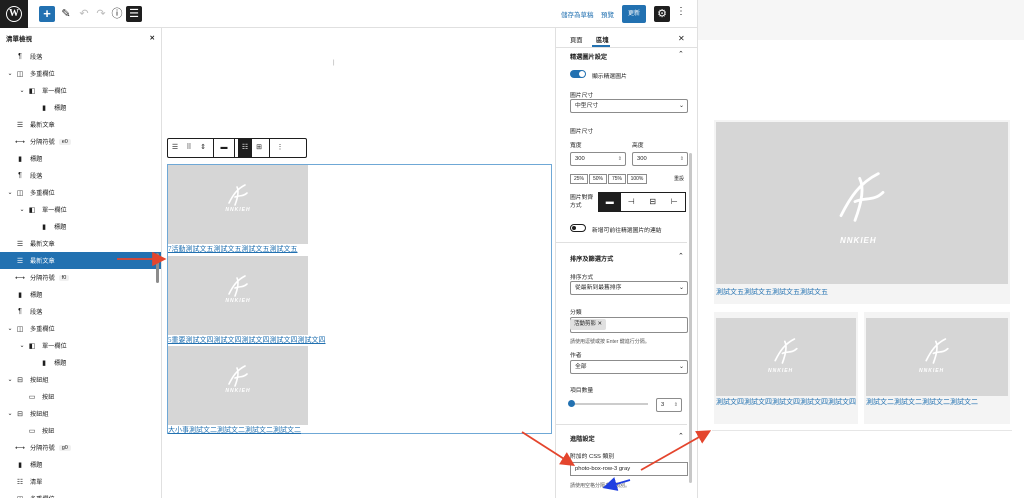 The image size is (1024, 498). What do you see at coordinates (578, 74) in the screenshot?
I see `show-featured-toggle` at bounding box center [578, 74].